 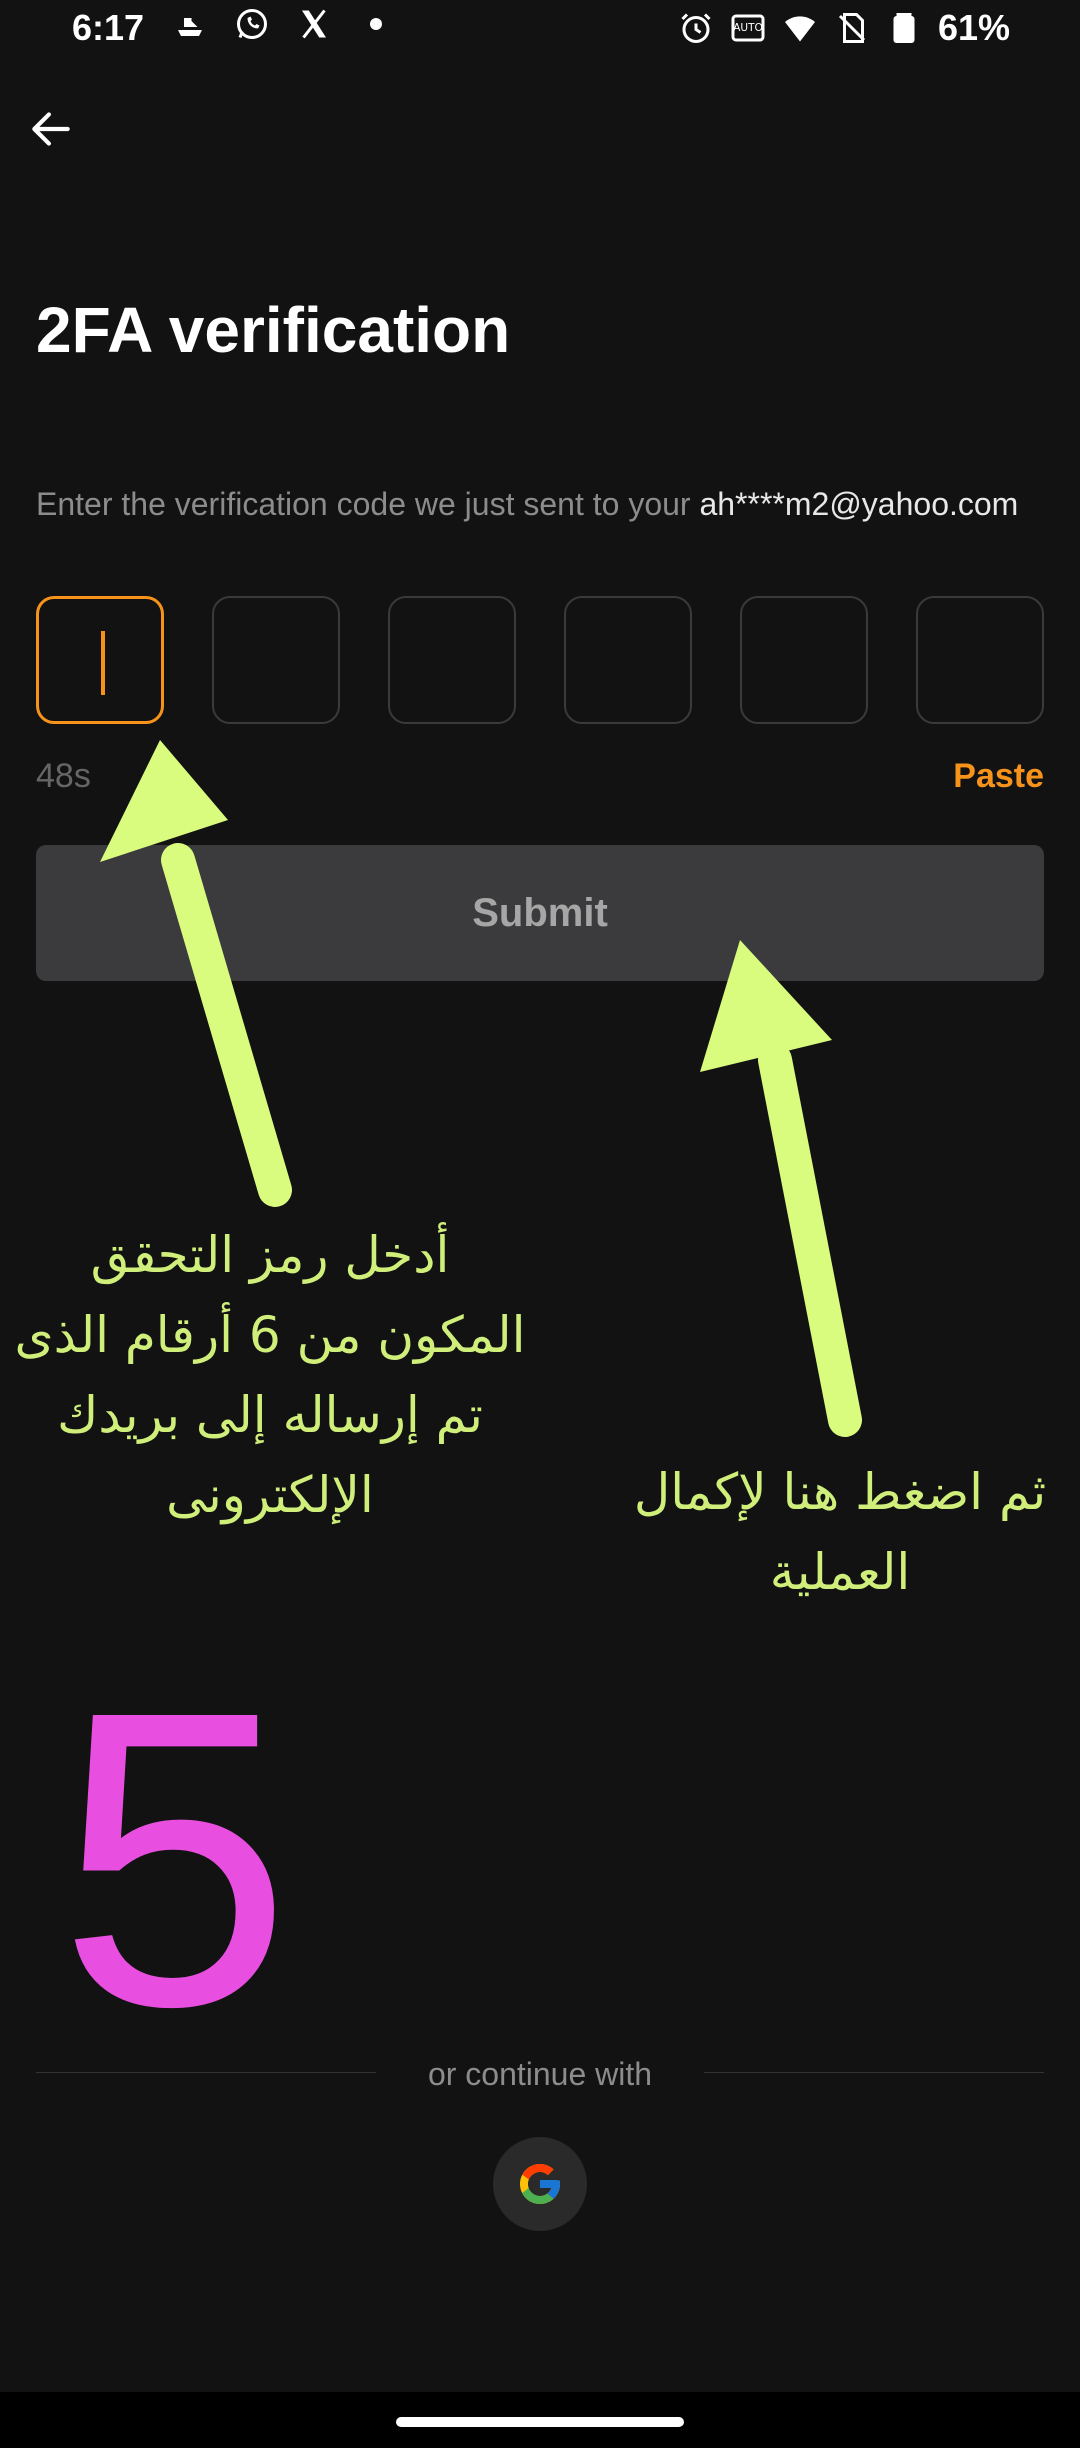 What do you see at coordinates (252, 24) in the screenshot?
I see `whatsapp-icon` at bounding box center [252, 24].